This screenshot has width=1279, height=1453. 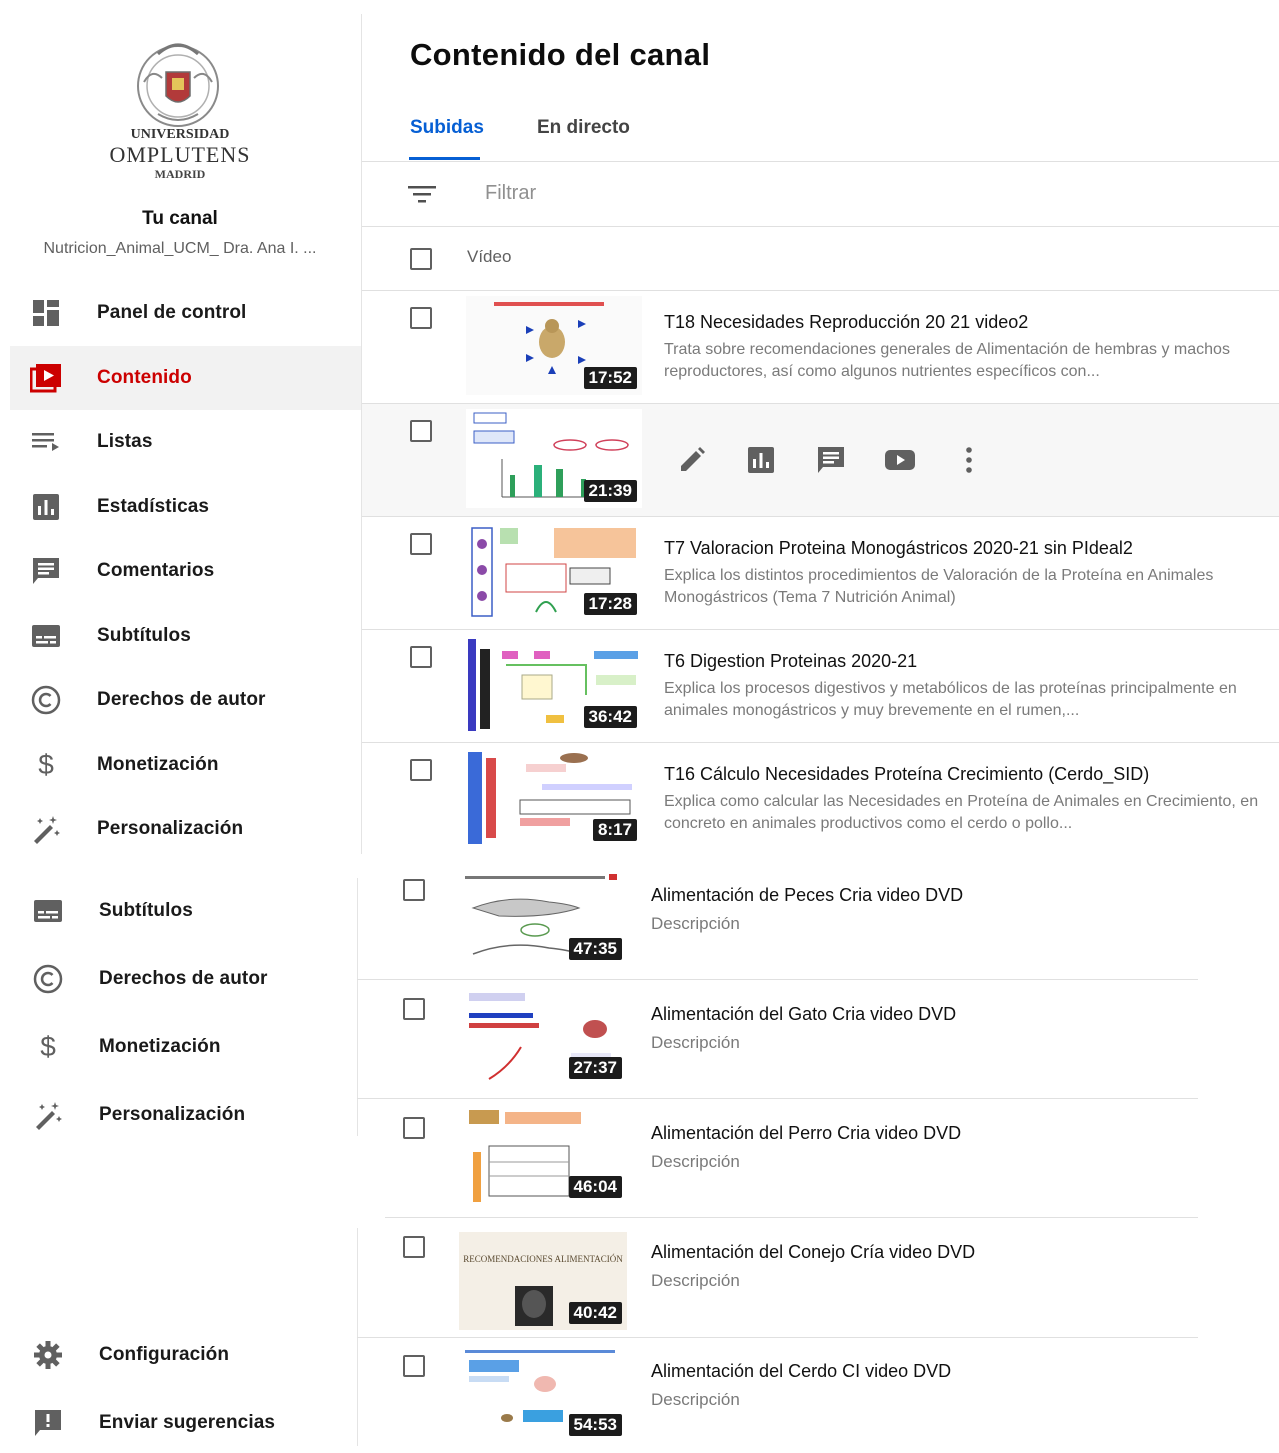 I want to click on sidebar-item-panel-de-control: Panel de control, so click(x=185, y=313).